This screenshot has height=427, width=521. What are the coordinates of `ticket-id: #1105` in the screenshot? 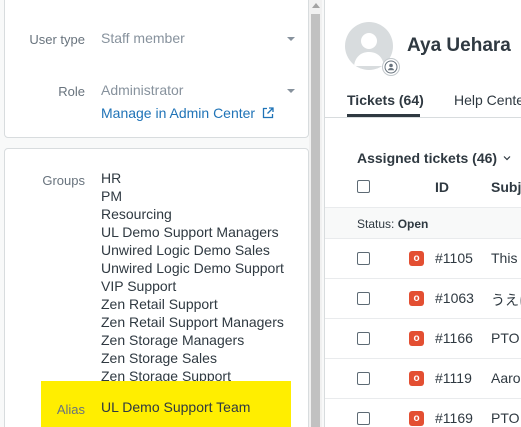 It's located at (454, 258).